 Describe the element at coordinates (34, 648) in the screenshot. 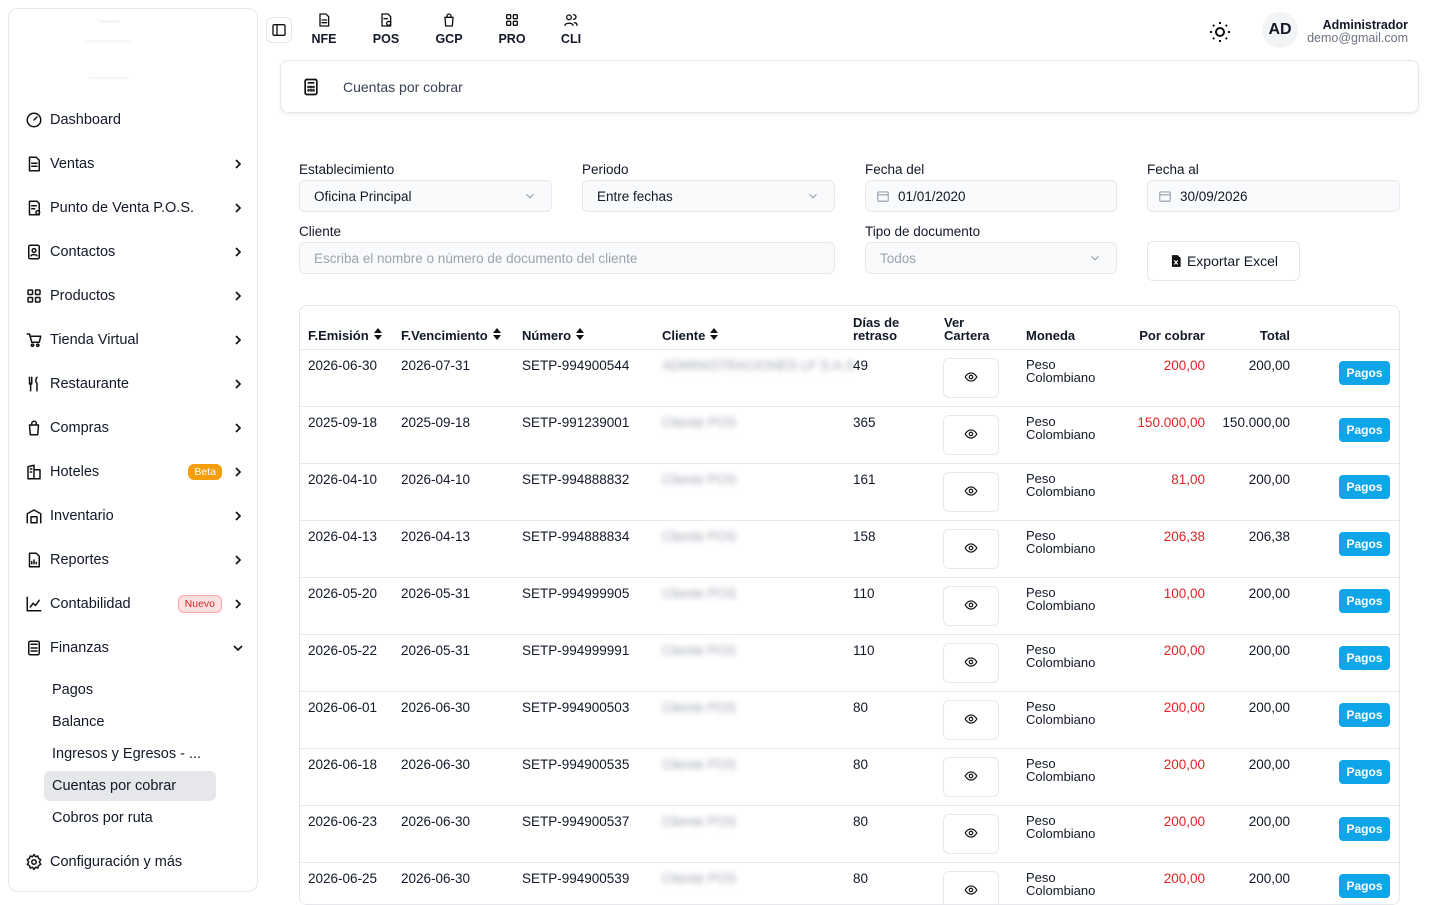

I see `calculator-icon` at that location.